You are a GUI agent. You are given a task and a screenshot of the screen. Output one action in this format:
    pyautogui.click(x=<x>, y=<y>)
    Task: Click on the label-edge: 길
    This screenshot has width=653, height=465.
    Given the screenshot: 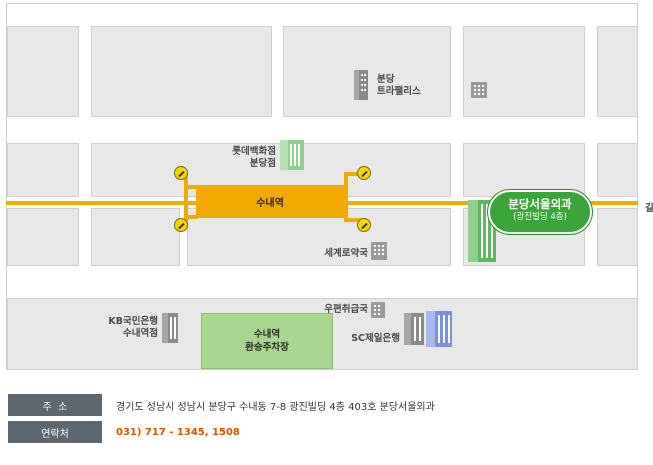 What is the action you would take?
    pyautogui.click(x=649, y=208)
    